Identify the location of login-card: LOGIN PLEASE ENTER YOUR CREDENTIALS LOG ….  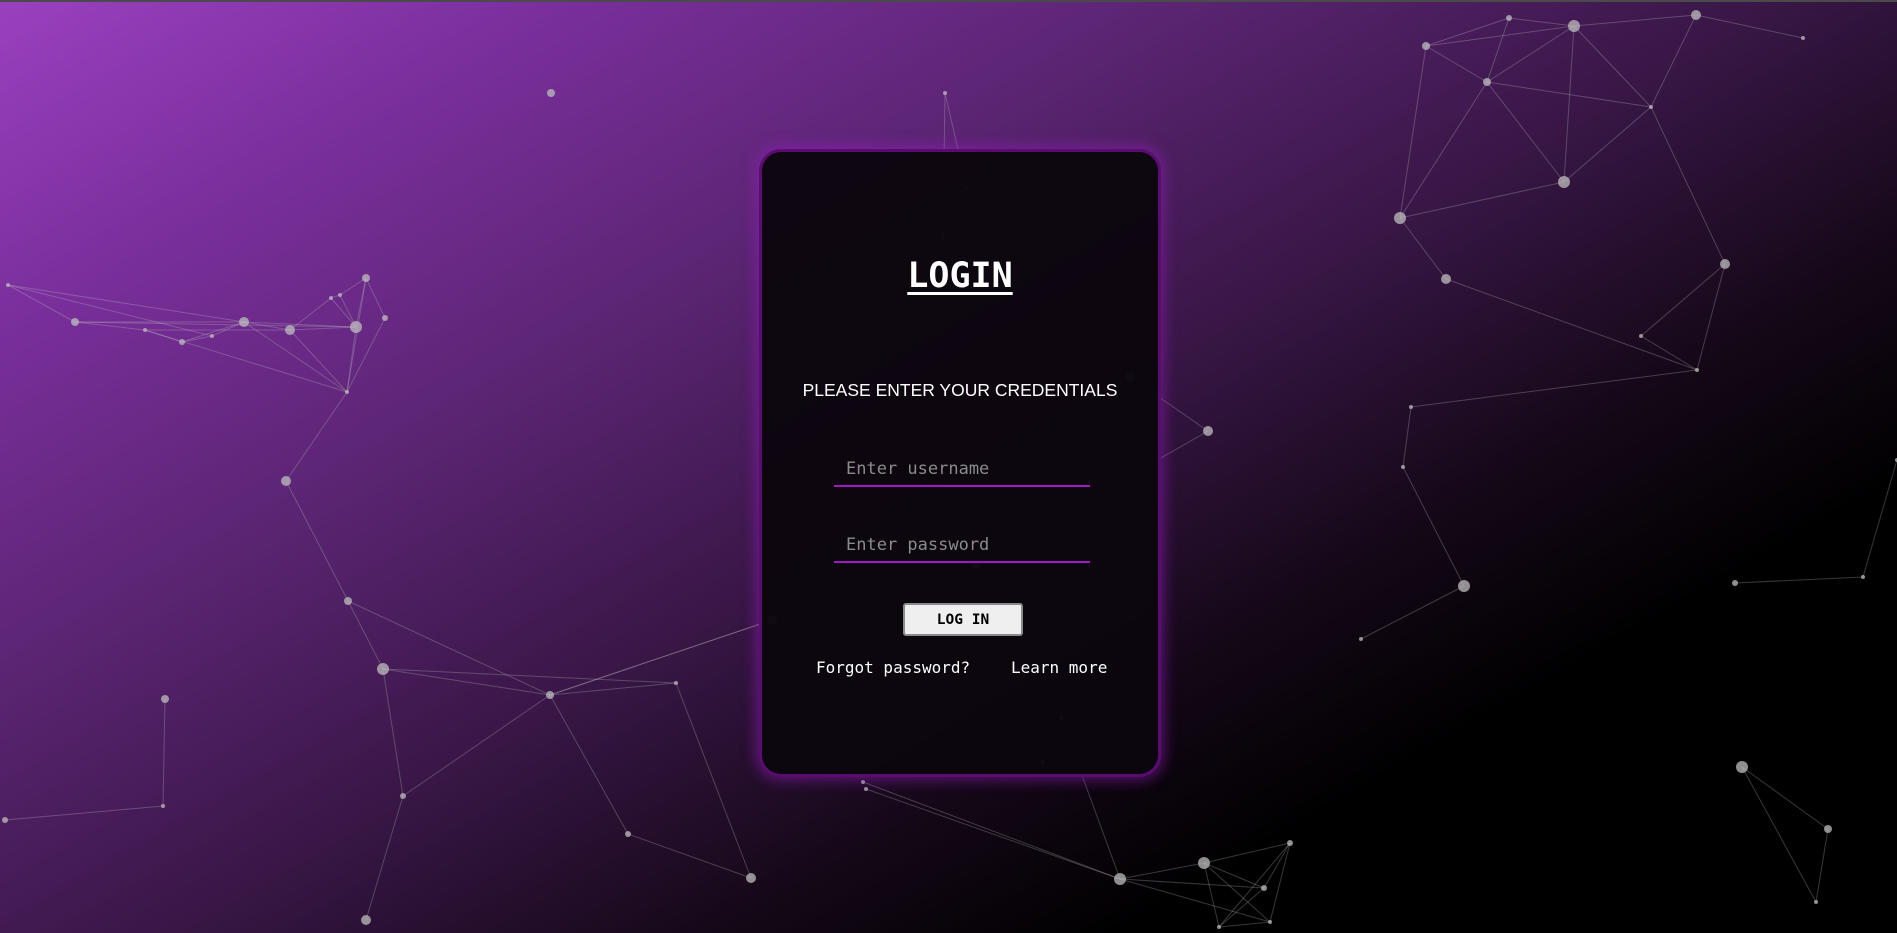
(960, 463).